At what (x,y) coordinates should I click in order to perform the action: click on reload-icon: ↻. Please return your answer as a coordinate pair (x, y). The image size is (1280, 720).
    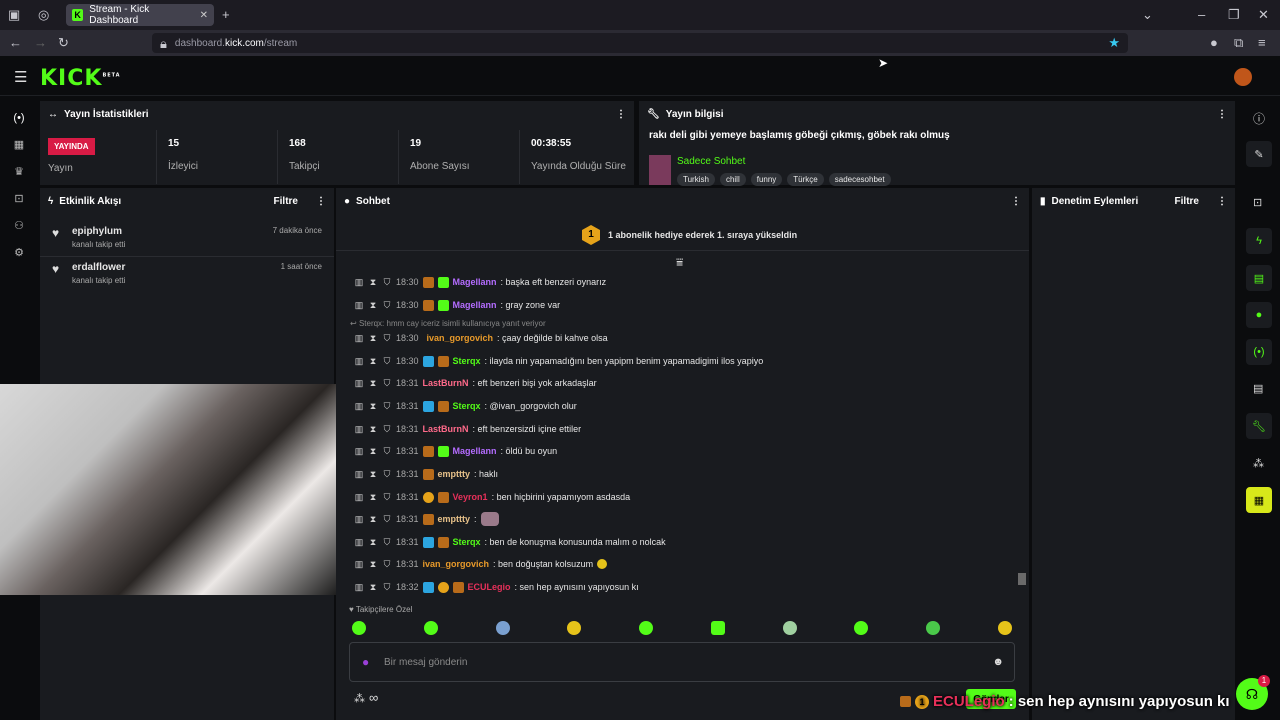
    Looking at the image, I should click on (63, 42).